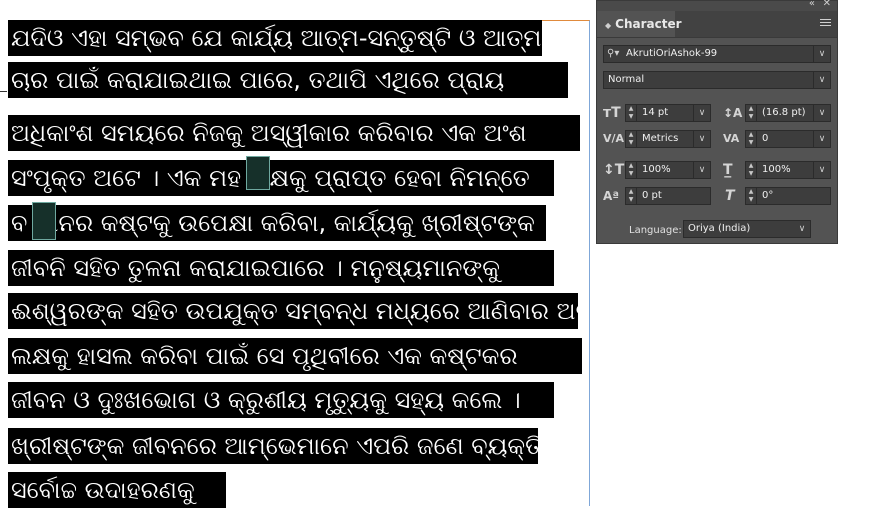 The height and width of the screenshot is (508, 879). I want to click on collapse-icon: «, so click(812, 4).